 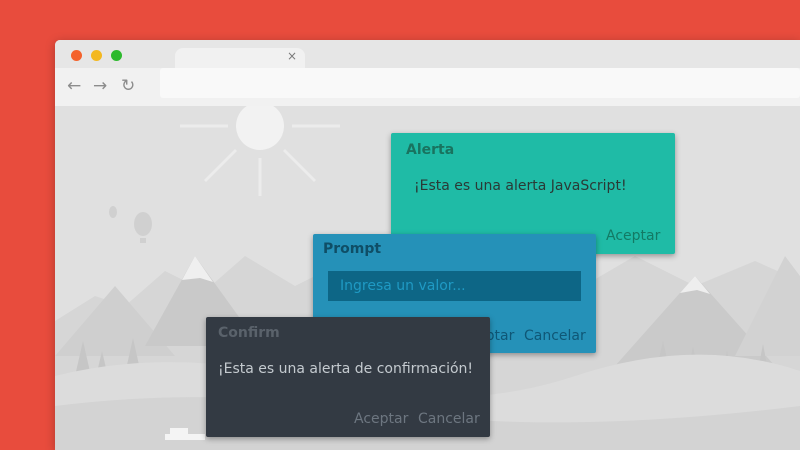 I want to click on address-bar, so click(x=480, y=83).